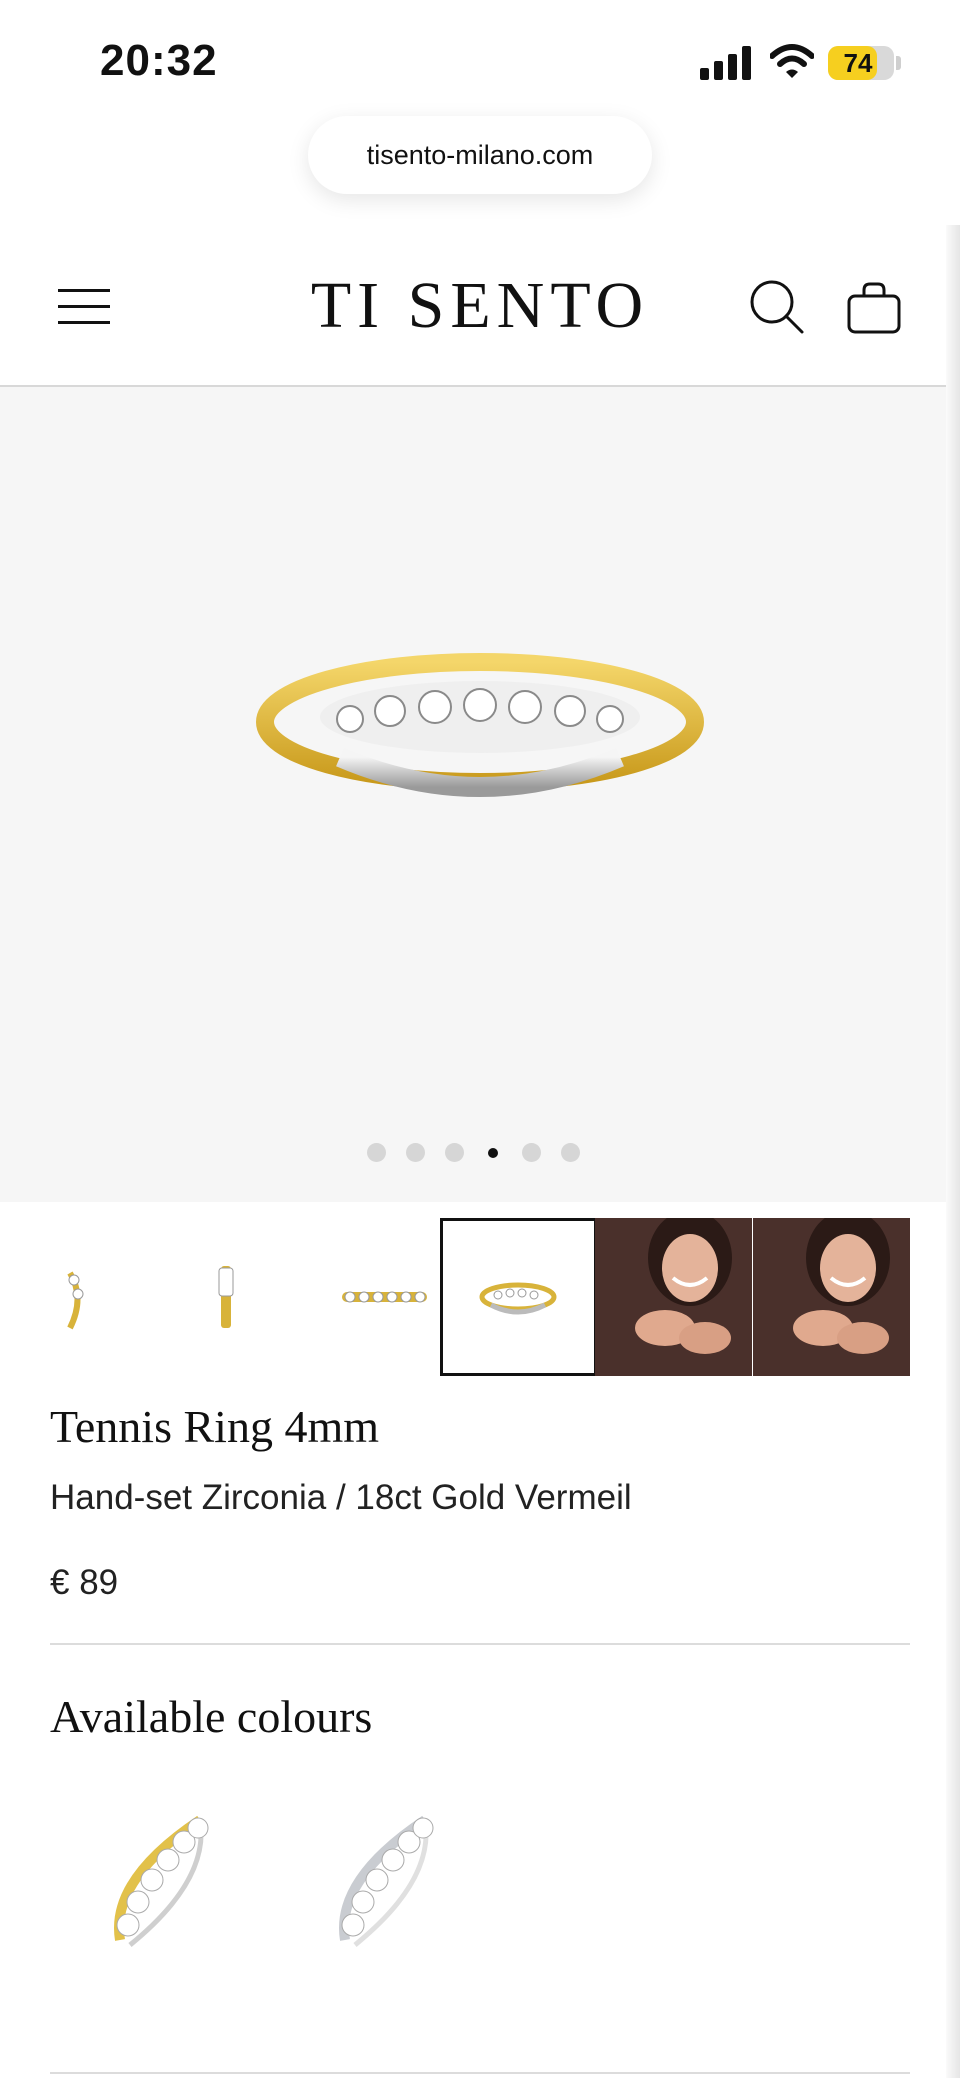 The image size is (960, 2078). What do you see at coordinates (480, 725) in the screenshot?
I see `ring-product-image` at bounding box center [480, 725].